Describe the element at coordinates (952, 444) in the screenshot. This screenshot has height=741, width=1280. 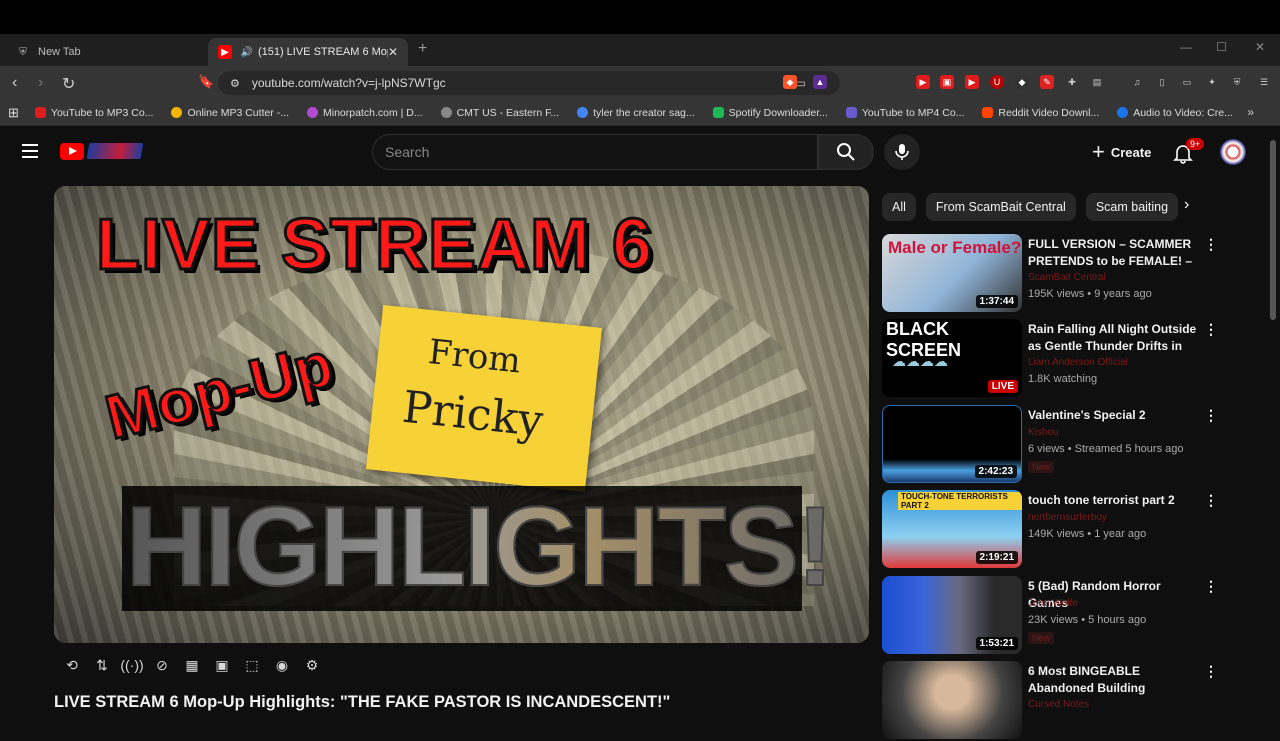
I see `video-thumbnail: 2:42:23` at that location.